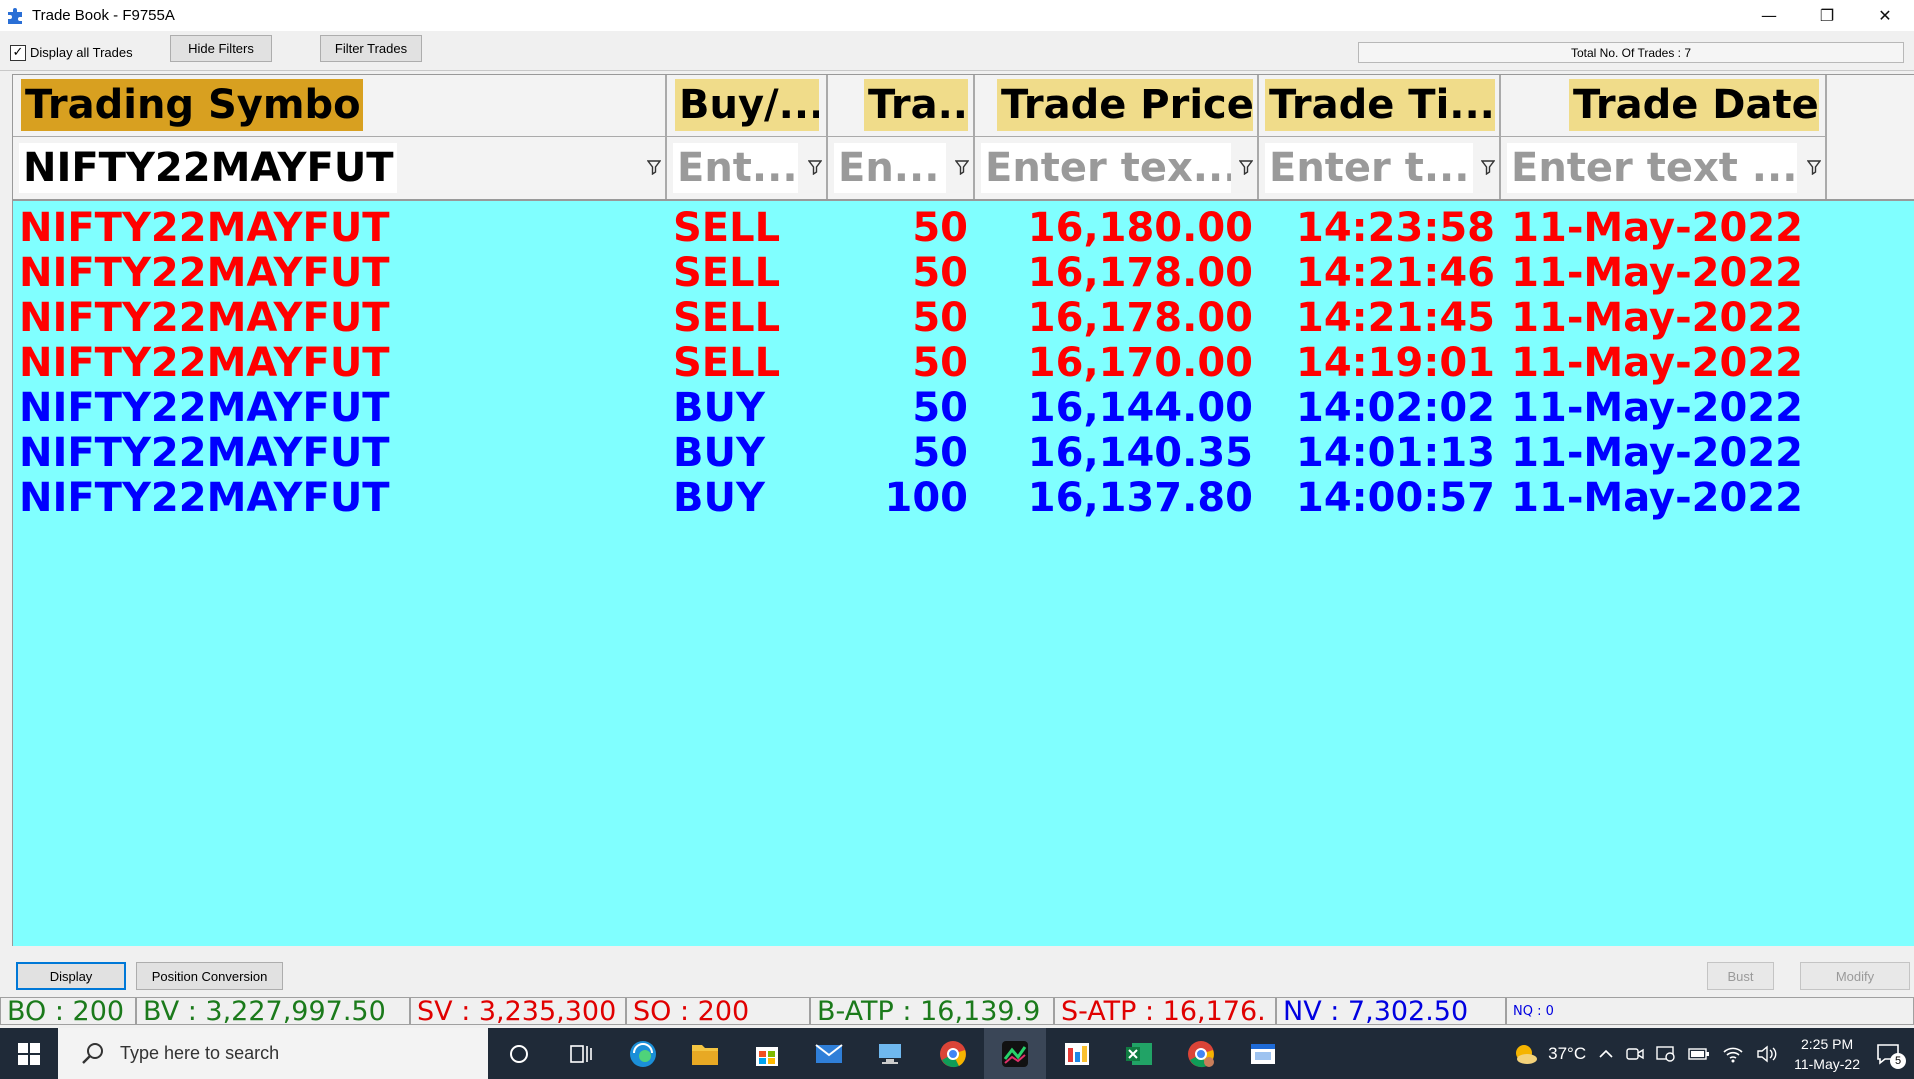 This screenshot has width=1914, height=1079. What do you see at coordinates (1139, 1053) in the screenshot?
I see `excel-icon` at bounding box center [1139, 1053].